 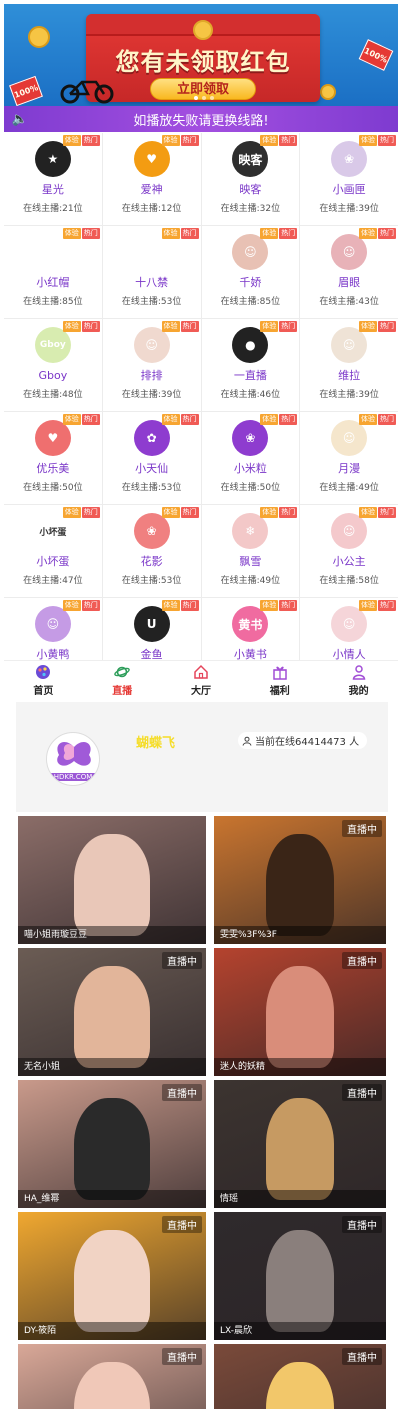 I want to click on stream-card: 直播中 HA_维幂, so click(x=112, y=1144).